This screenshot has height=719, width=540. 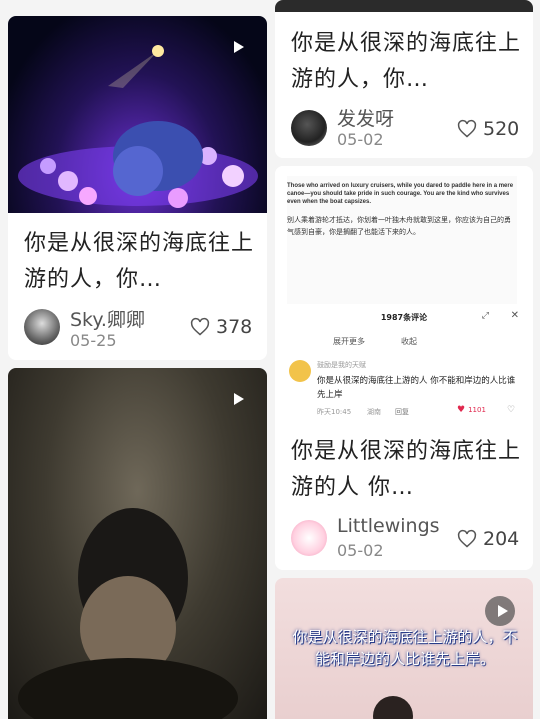 I want to click on video-frame-image, so click(x=128, y=613).